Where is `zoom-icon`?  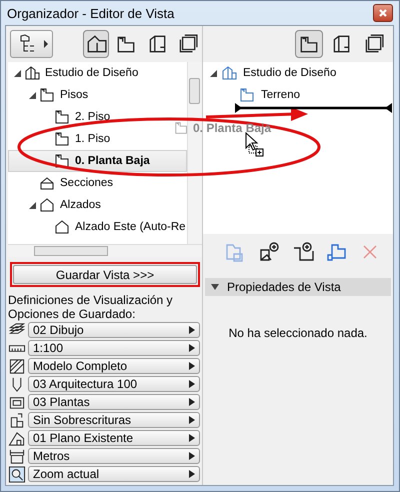 zoom-icon is located at coordinates (17, 474).